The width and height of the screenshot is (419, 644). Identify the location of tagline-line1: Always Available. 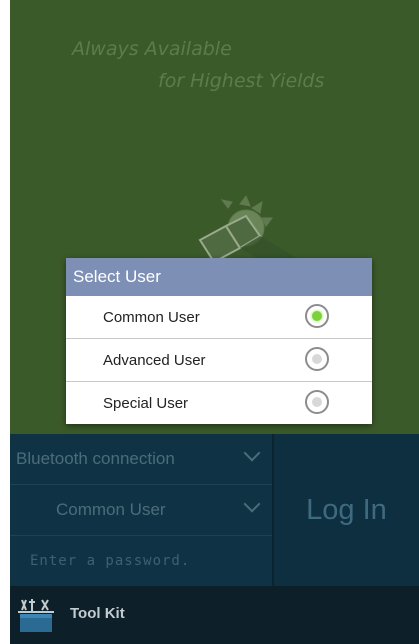
(152, 49).